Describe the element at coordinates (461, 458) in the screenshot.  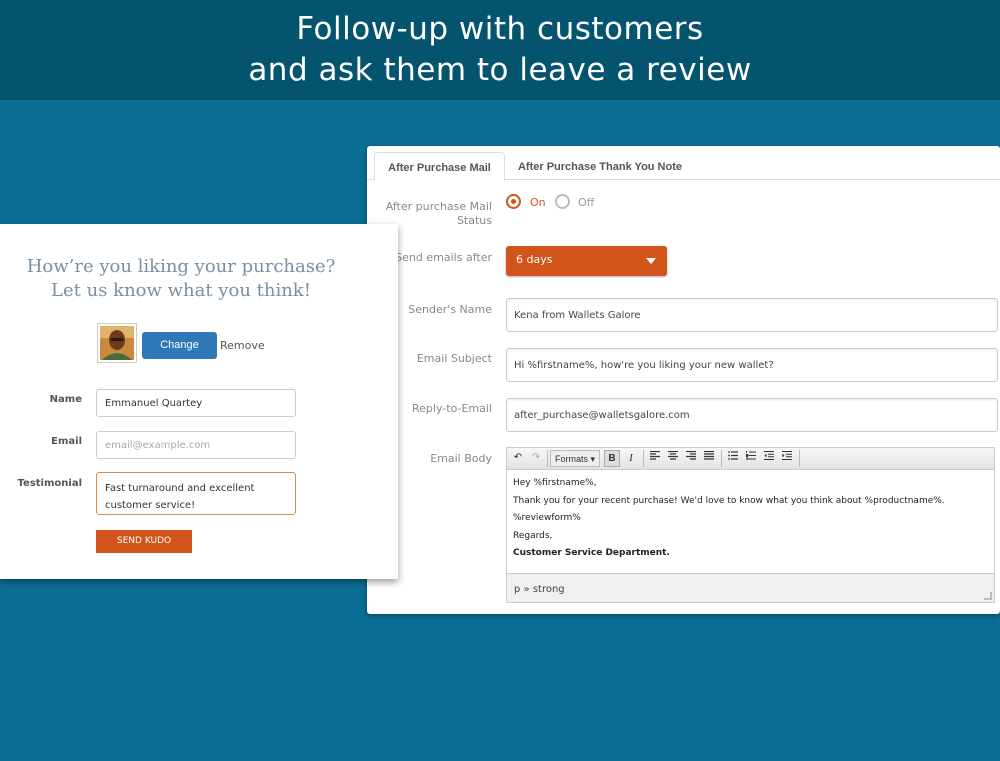
I see `email-body-label: Email Body` at that location.